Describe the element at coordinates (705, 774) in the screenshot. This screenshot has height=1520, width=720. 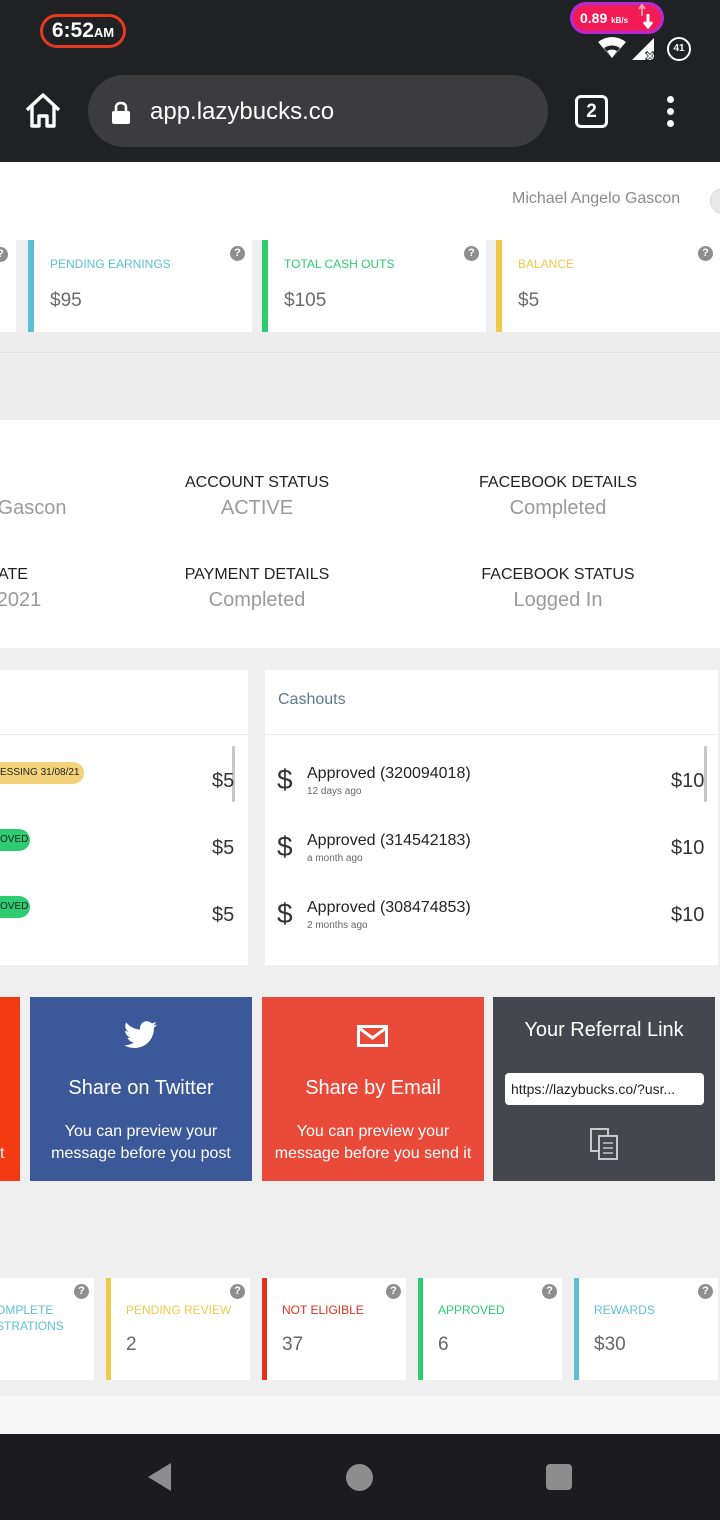
I see `cashouts-scrollbar` at that location.